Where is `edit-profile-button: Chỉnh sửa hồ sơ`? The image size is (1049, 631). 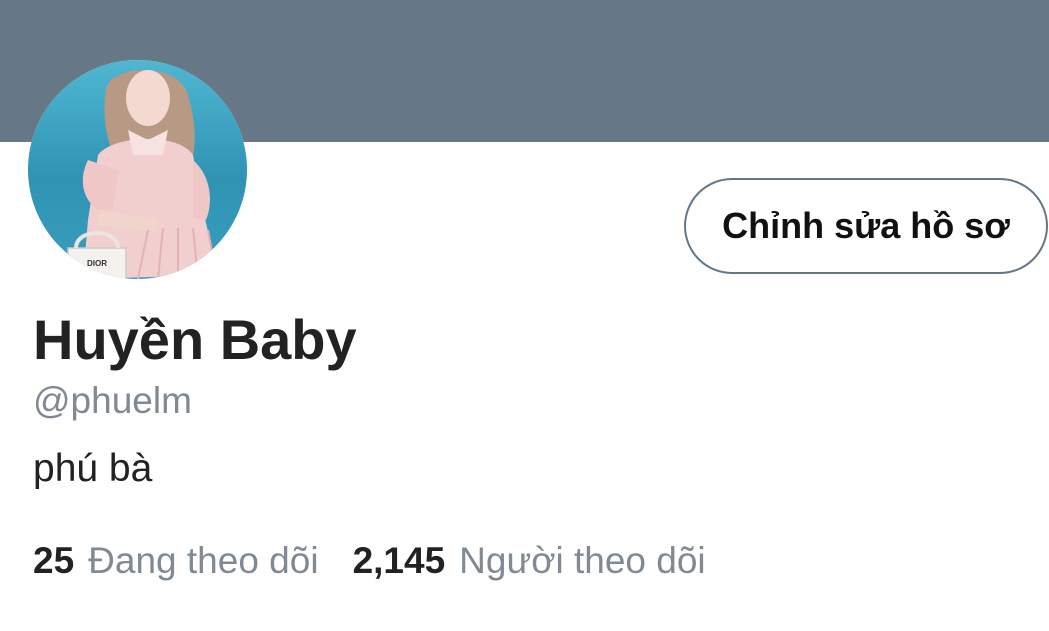
edit-profile-button: Chỉnh sửa hồ sơ is located at coordinates (866, 226).